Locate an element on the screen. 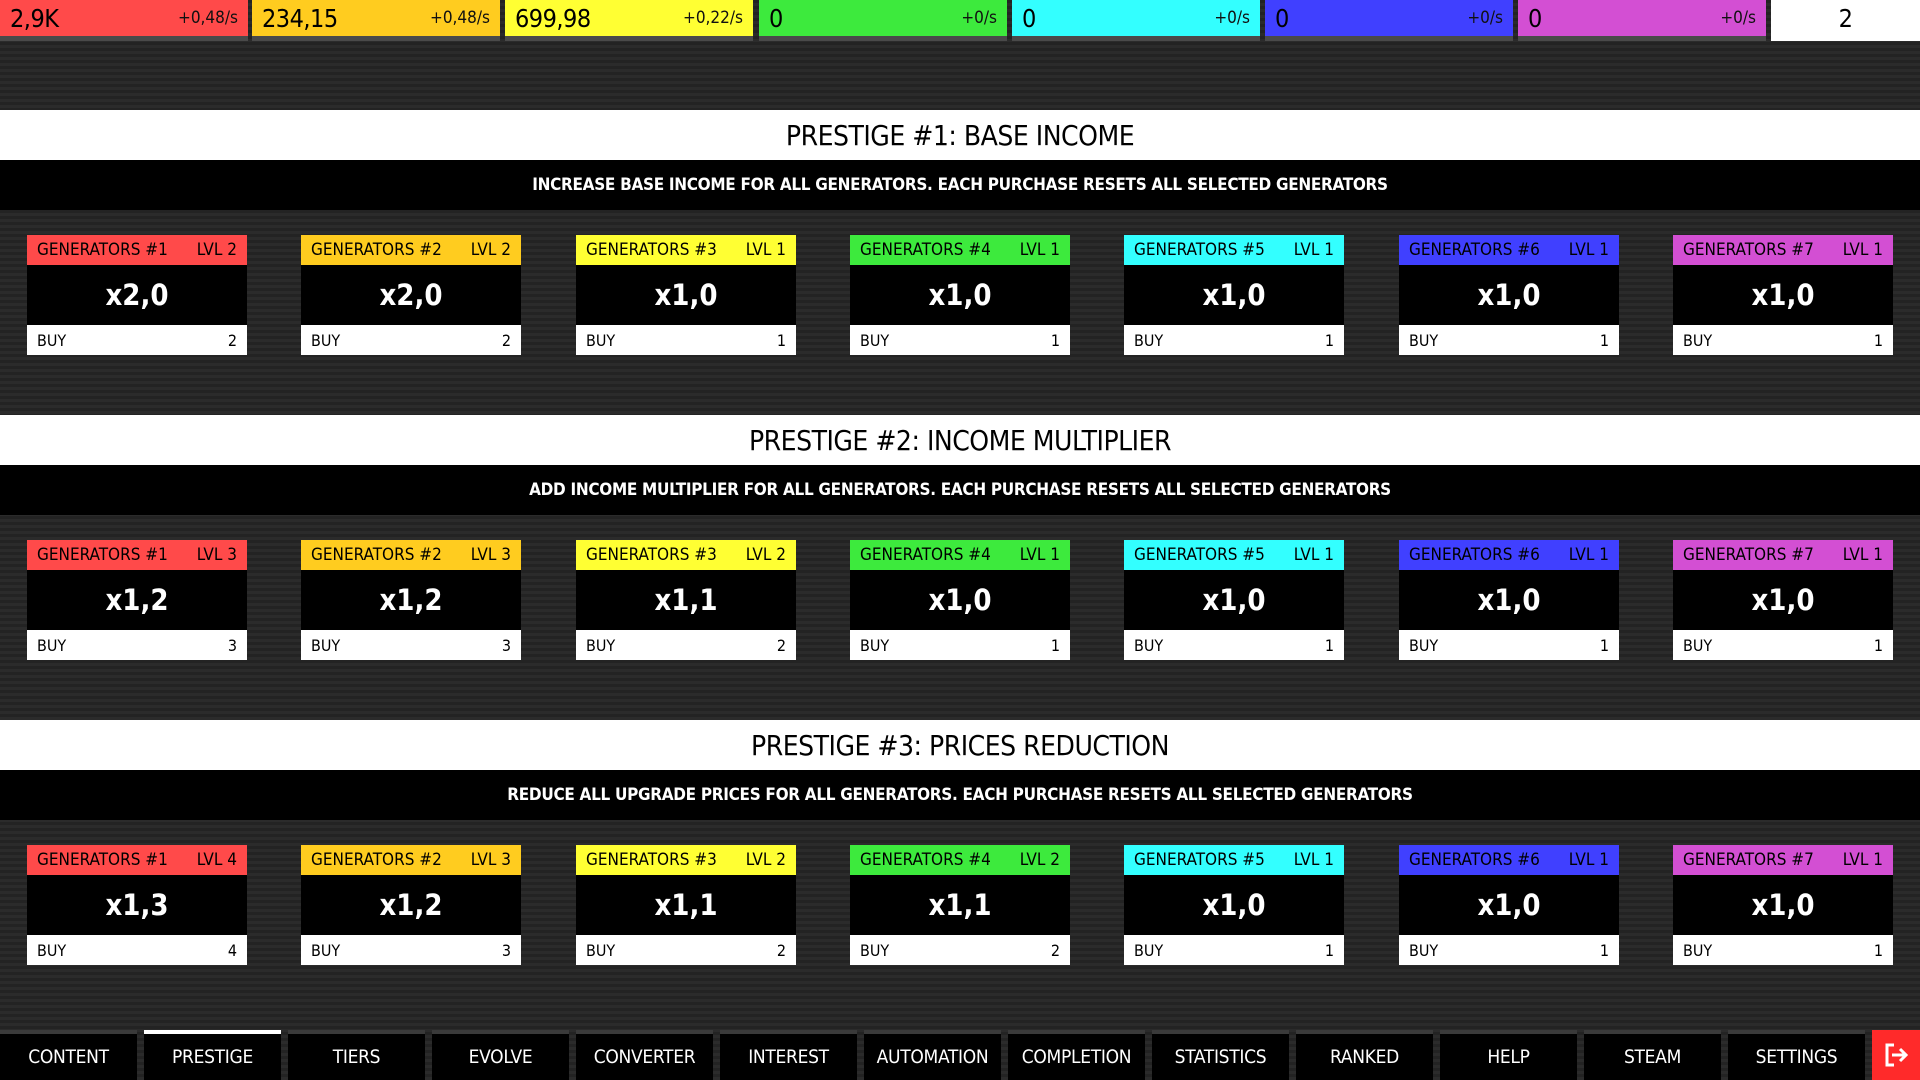  tab-prestige: PRESTIGE is located at coordinates (212, 1055).